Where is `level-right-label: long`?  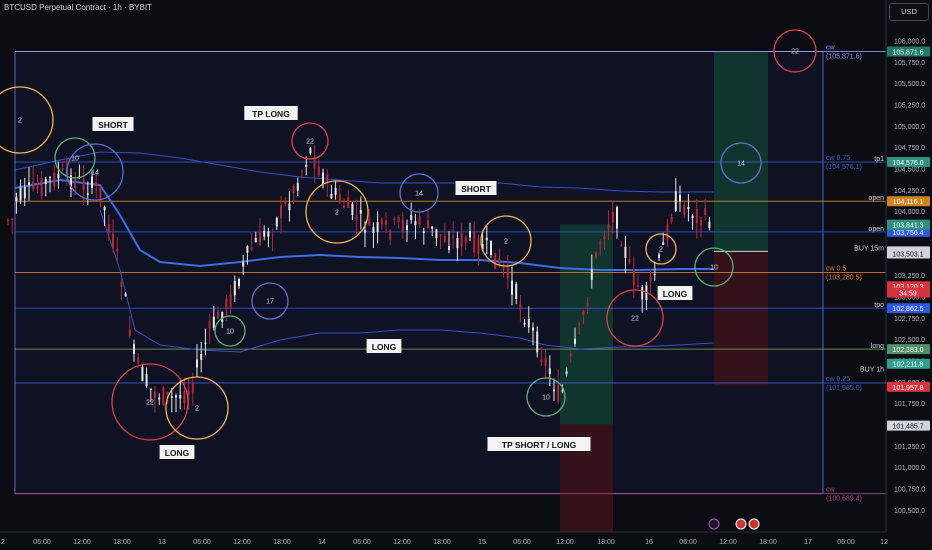 level-right-label: long is located at coordinates (877, 346).